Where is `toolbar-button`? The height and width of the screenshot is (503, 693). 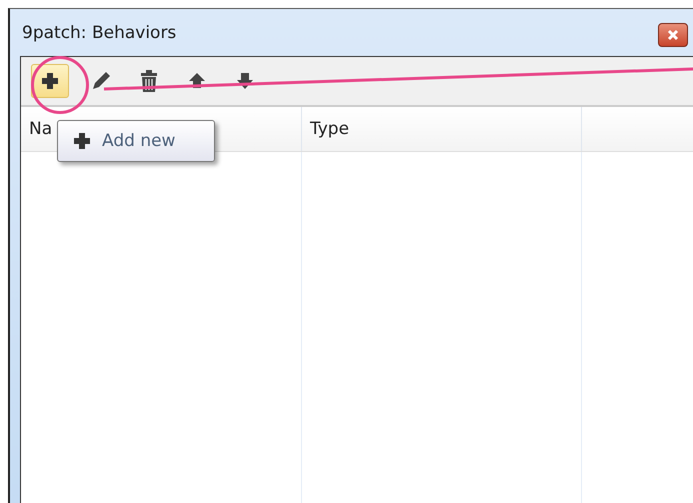
toolbar-button is located at coordinates (50, 81).